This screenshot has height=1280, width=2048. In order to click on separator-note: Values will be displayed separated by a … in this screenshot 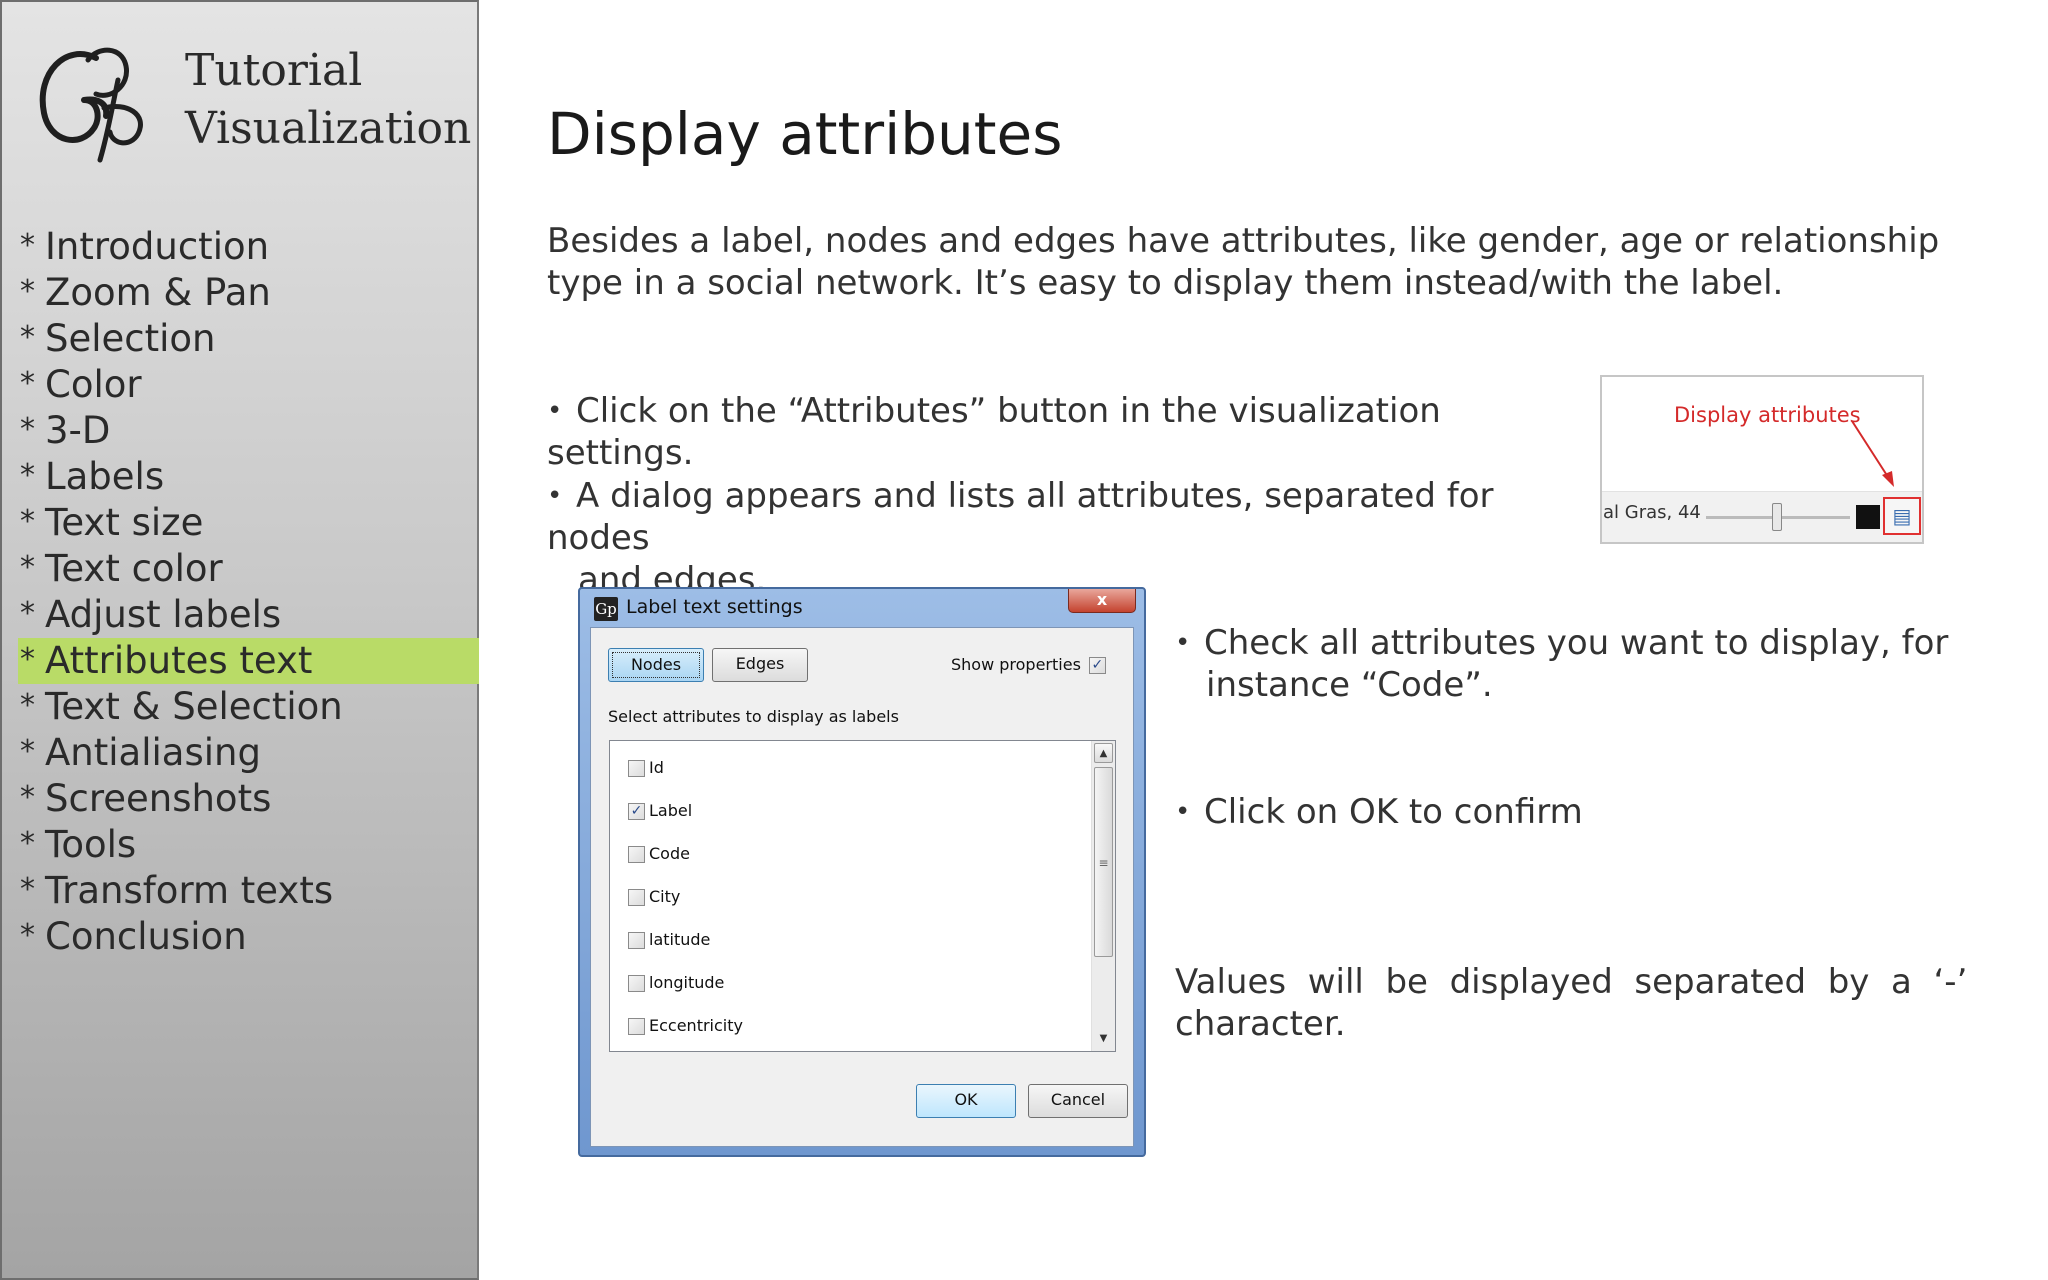, I will do `click(1585, 1003)`.